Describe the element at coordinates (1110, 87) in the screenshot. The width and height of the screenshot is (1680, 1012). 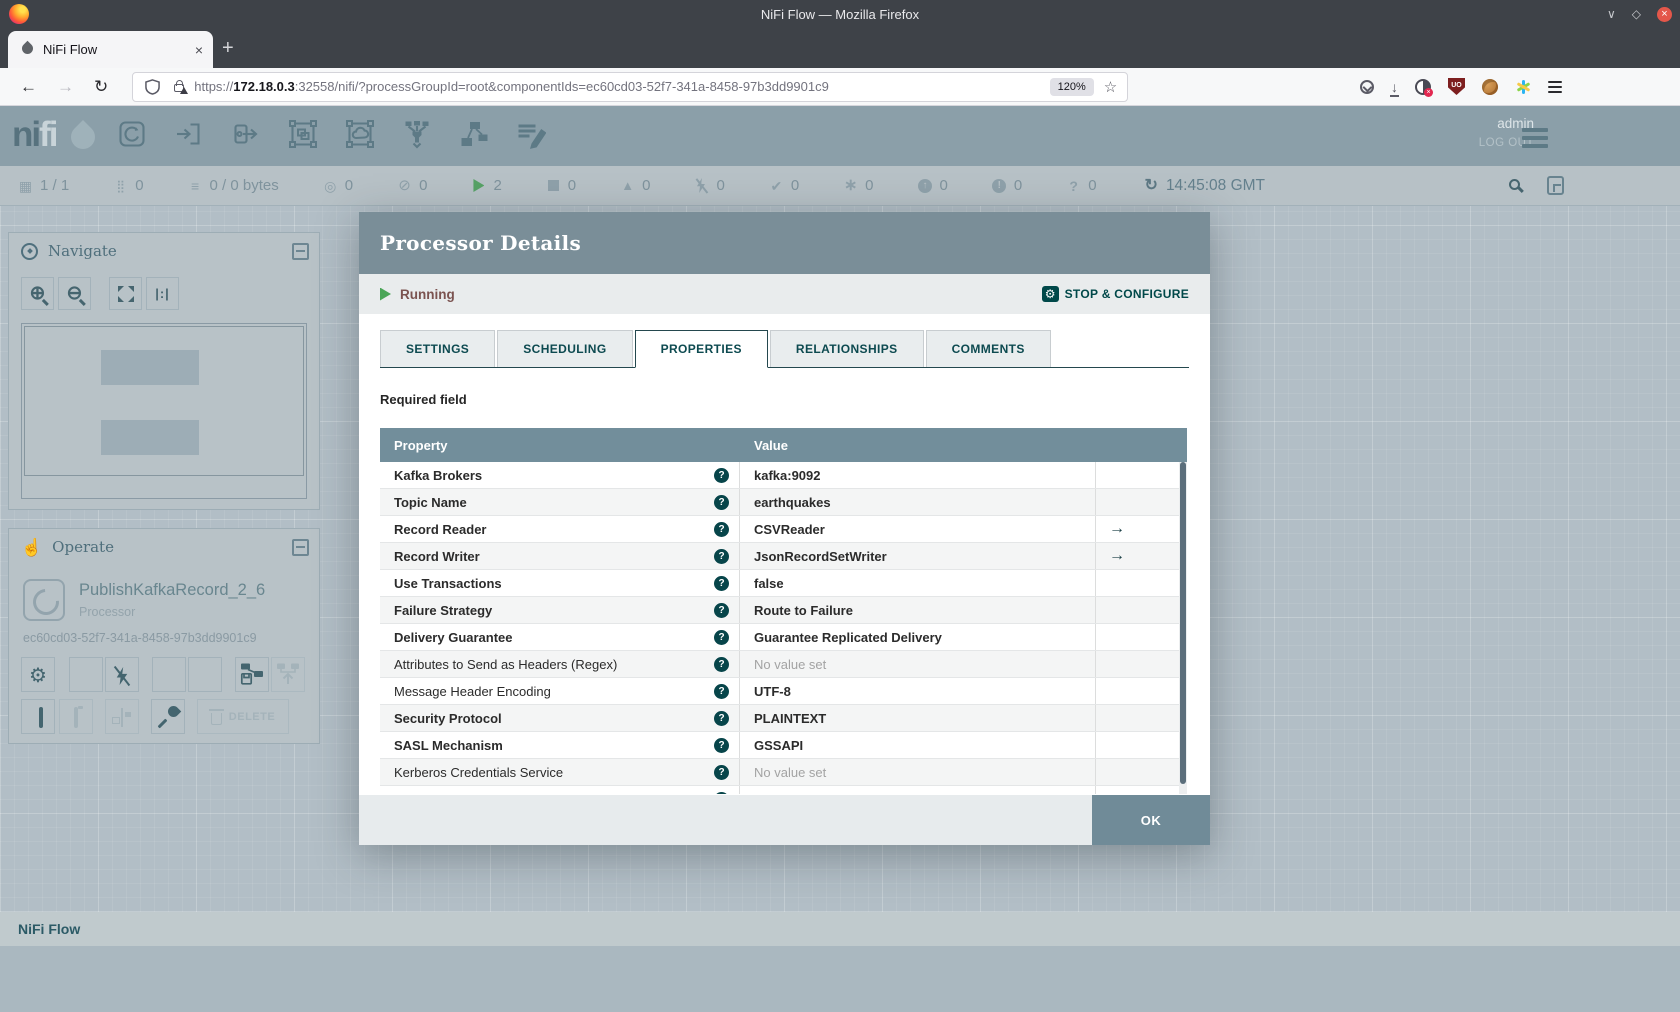
I see `bookmark-star-icon: ☆` at that location.